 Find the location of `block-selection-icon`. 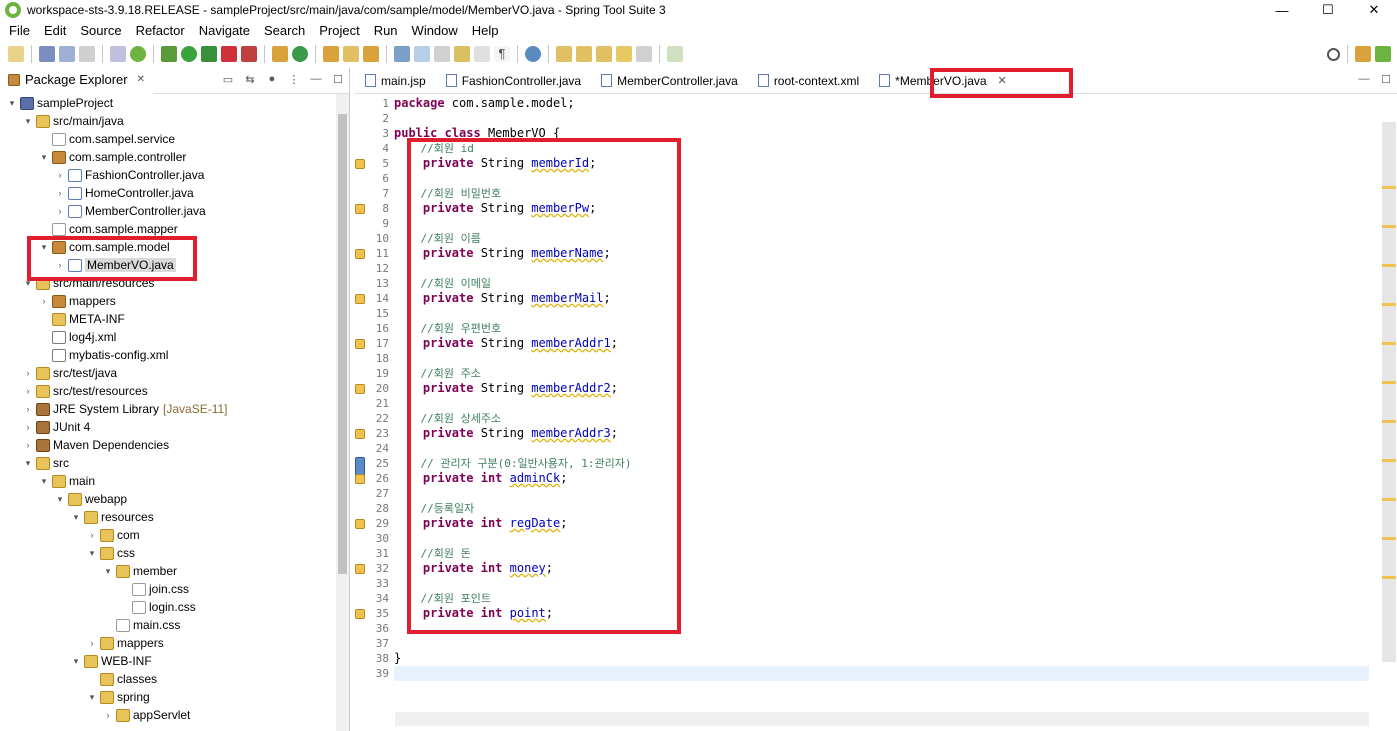

block-selection-icon is located at coordinates (442, 54).